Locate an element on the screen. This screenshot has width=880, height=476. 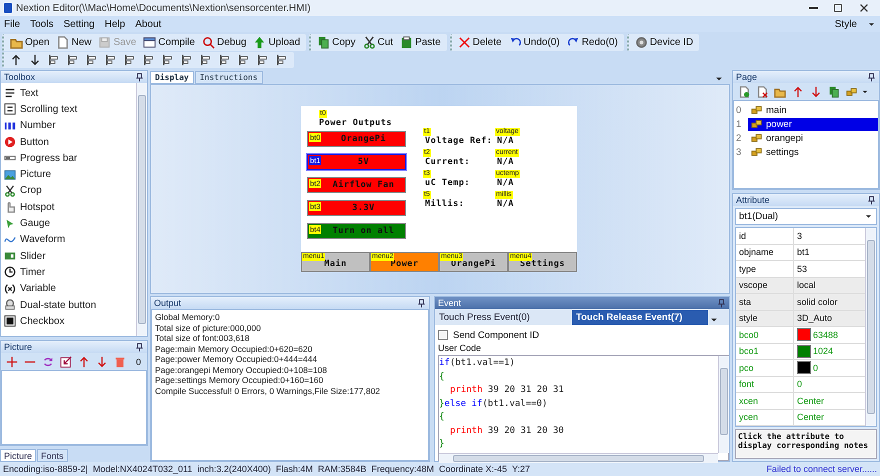
editor-tab: Display is located at coordinates (172, 77).